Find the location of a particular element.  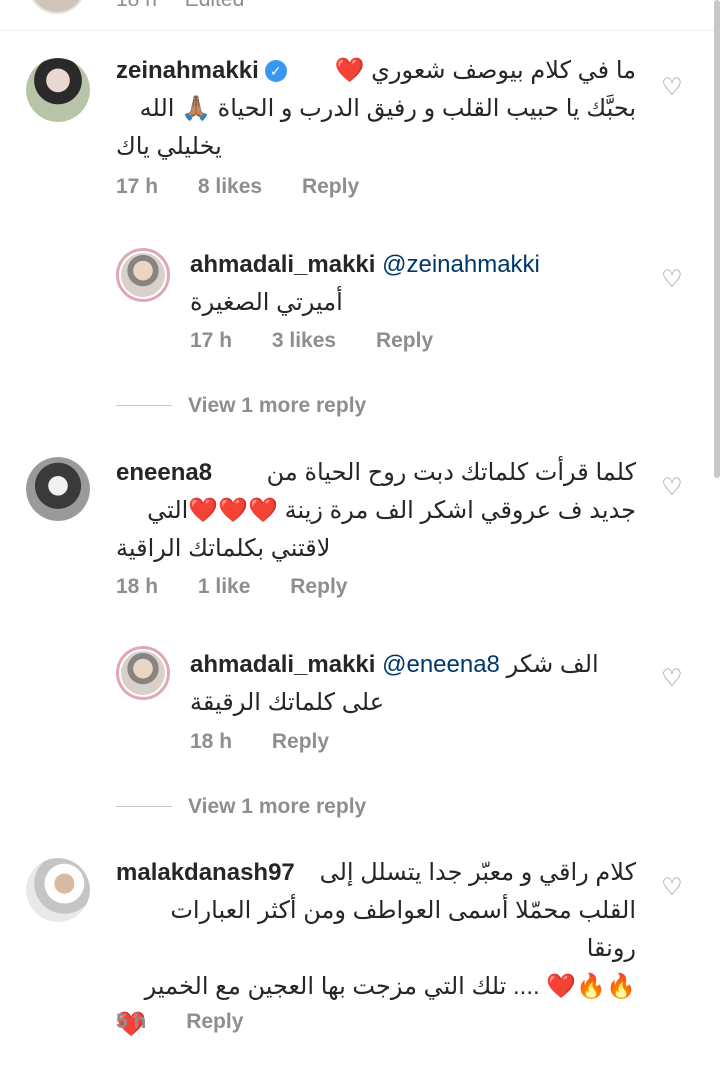

scrollbar is located at coordinates (717, 239).